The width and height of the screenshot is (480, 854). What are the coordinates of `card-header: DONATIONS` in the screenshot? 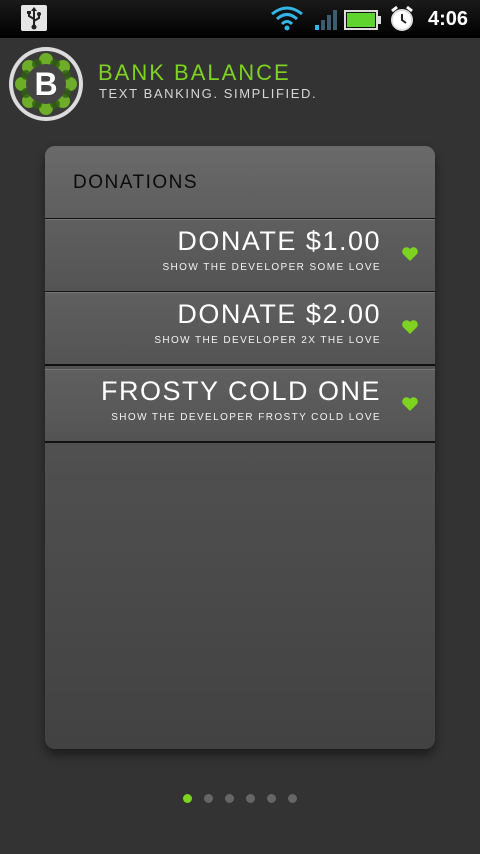 It's located at (240, 183).